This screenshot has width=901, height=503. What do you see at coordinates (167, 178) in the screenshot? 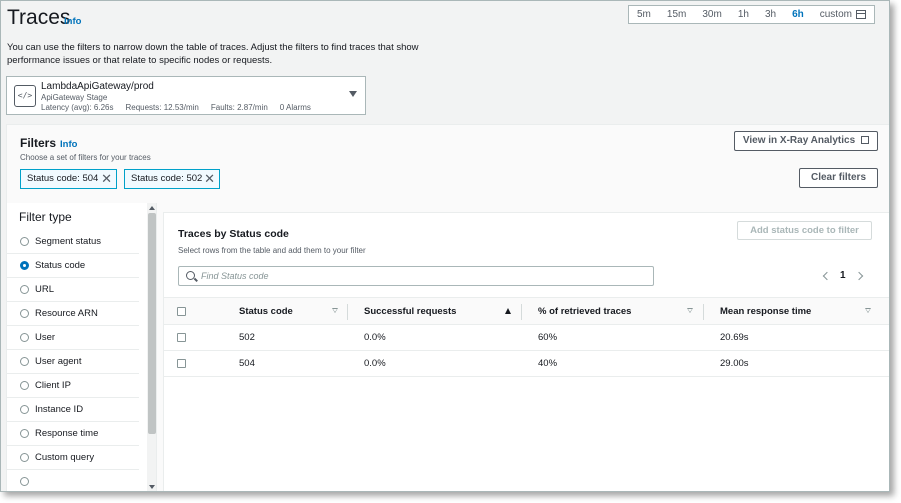
I see `filter-token-label: Status code: 502` at bounding box center [167, 178].